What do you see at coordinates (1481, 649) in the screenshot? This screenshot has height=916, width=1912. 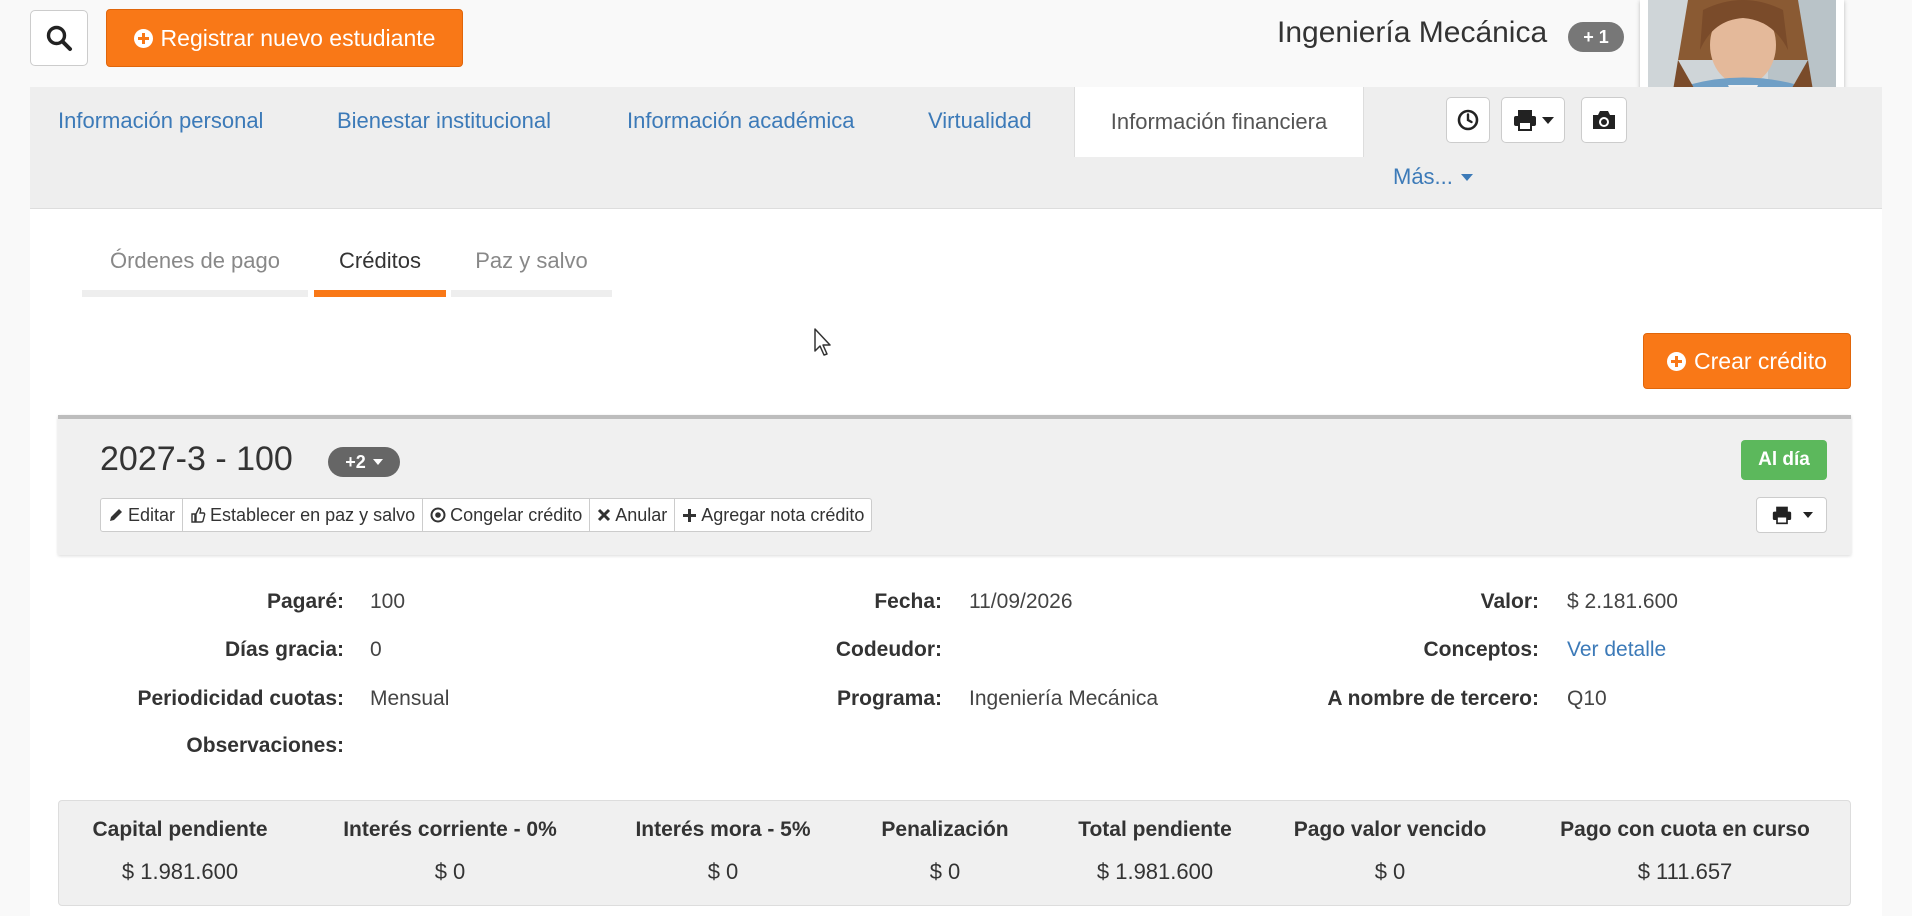 I see `detail-label-conceptos: Conceptos:` at bounding box center [1481, 649].